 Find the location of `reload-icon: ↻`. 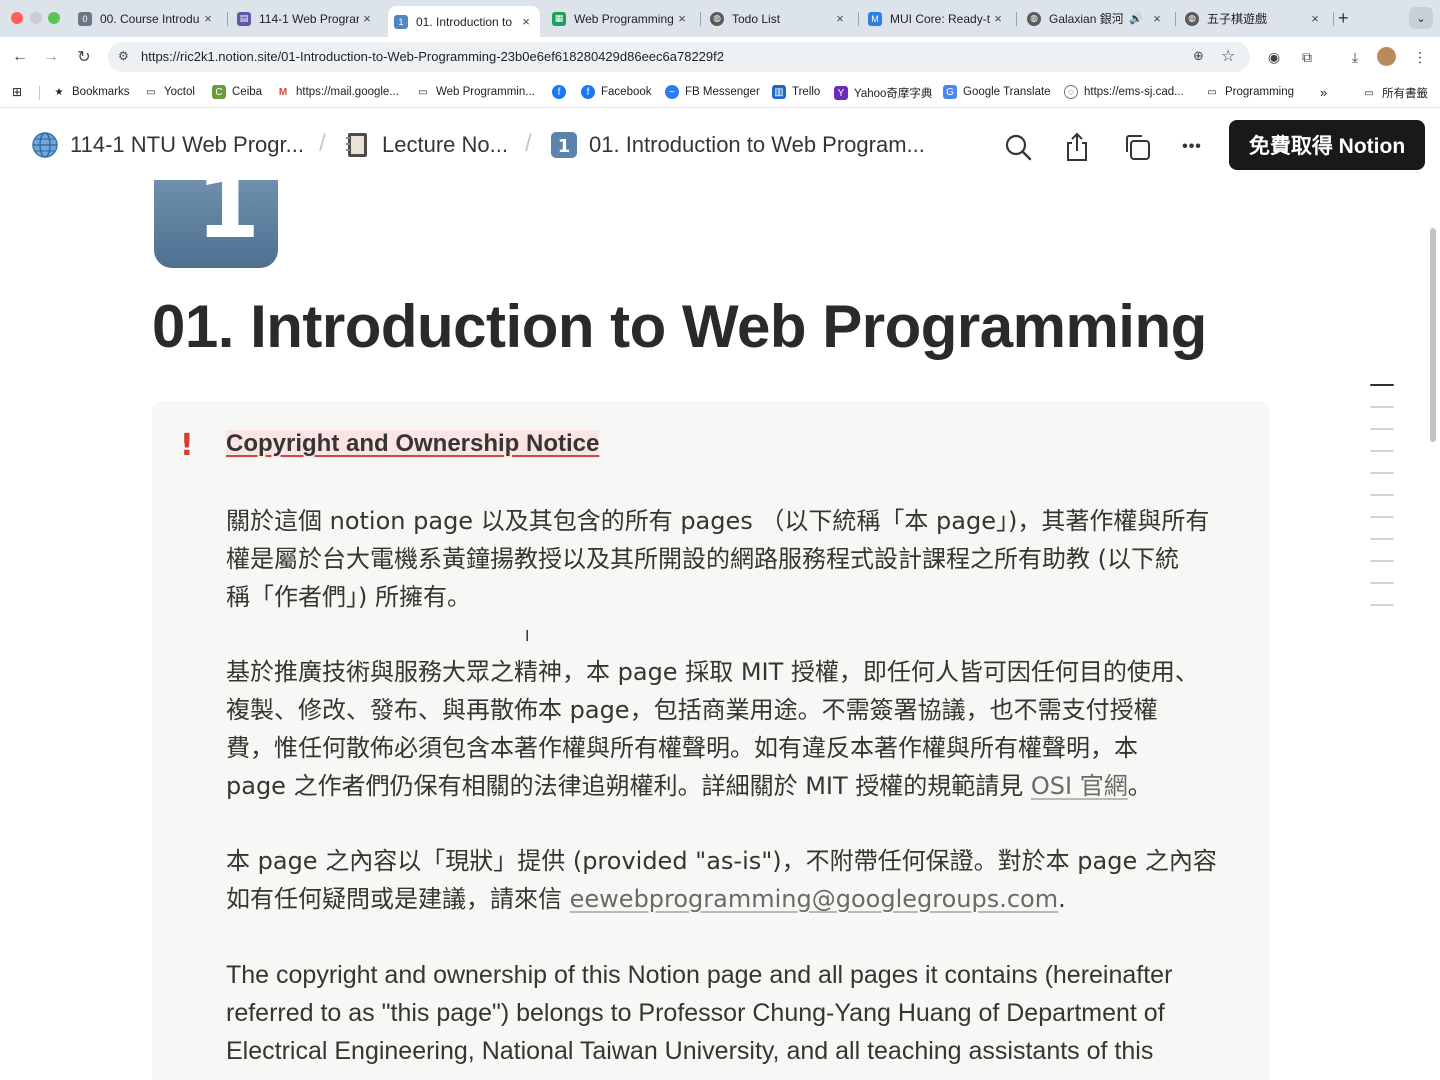

reload-icon: ↻ is located at coordinates (84, 57).